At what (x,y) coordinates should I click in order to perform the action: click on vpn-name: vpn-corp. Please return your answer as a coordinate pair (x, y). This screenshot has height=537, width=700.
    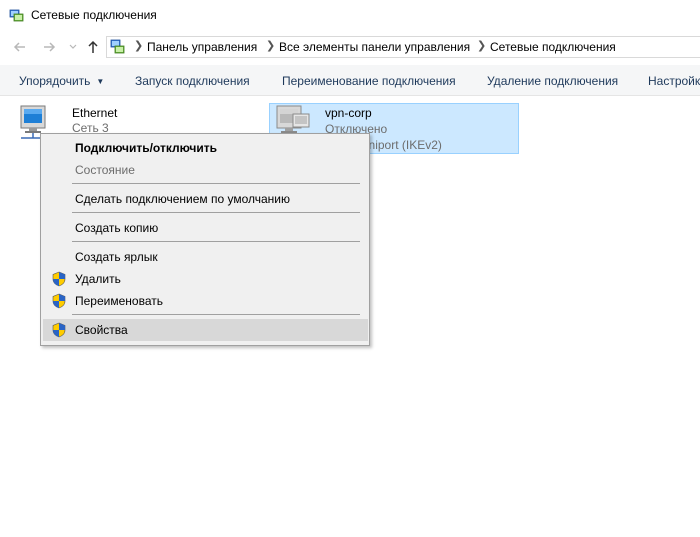
    Looking at the image, I should click on (348, 113).